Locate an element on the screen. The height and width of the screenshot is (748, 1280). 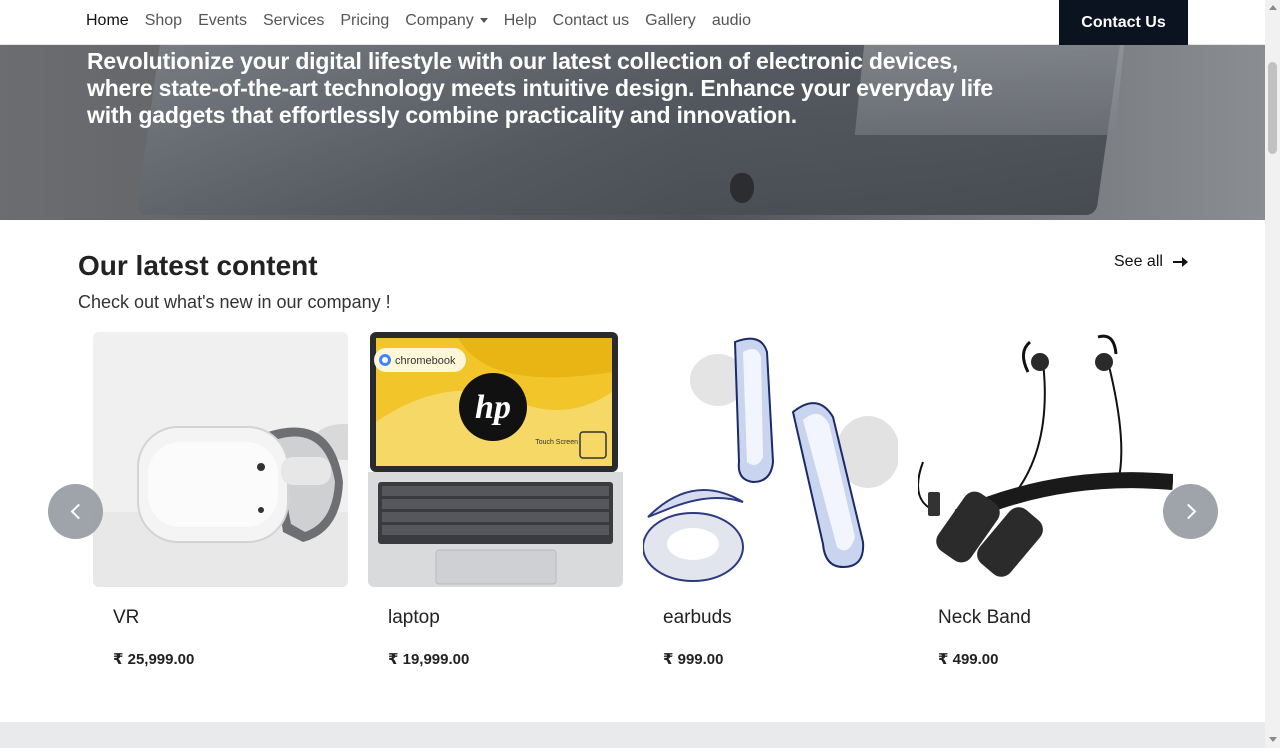
chevron-left-icon is located at coordinates (78, 511).